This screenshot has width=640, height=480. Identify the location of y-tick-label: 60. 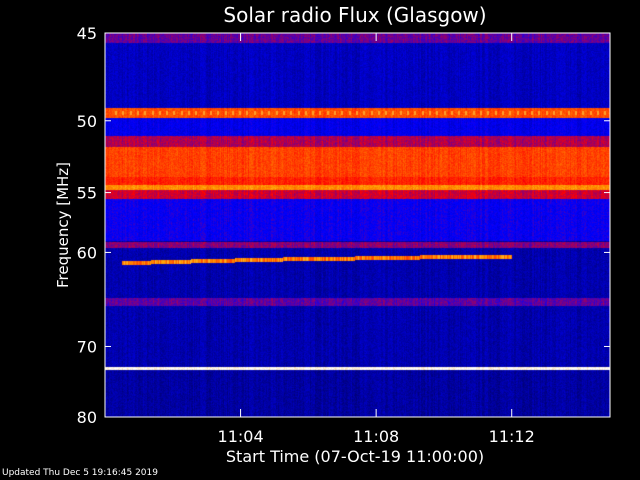
(87, 252).